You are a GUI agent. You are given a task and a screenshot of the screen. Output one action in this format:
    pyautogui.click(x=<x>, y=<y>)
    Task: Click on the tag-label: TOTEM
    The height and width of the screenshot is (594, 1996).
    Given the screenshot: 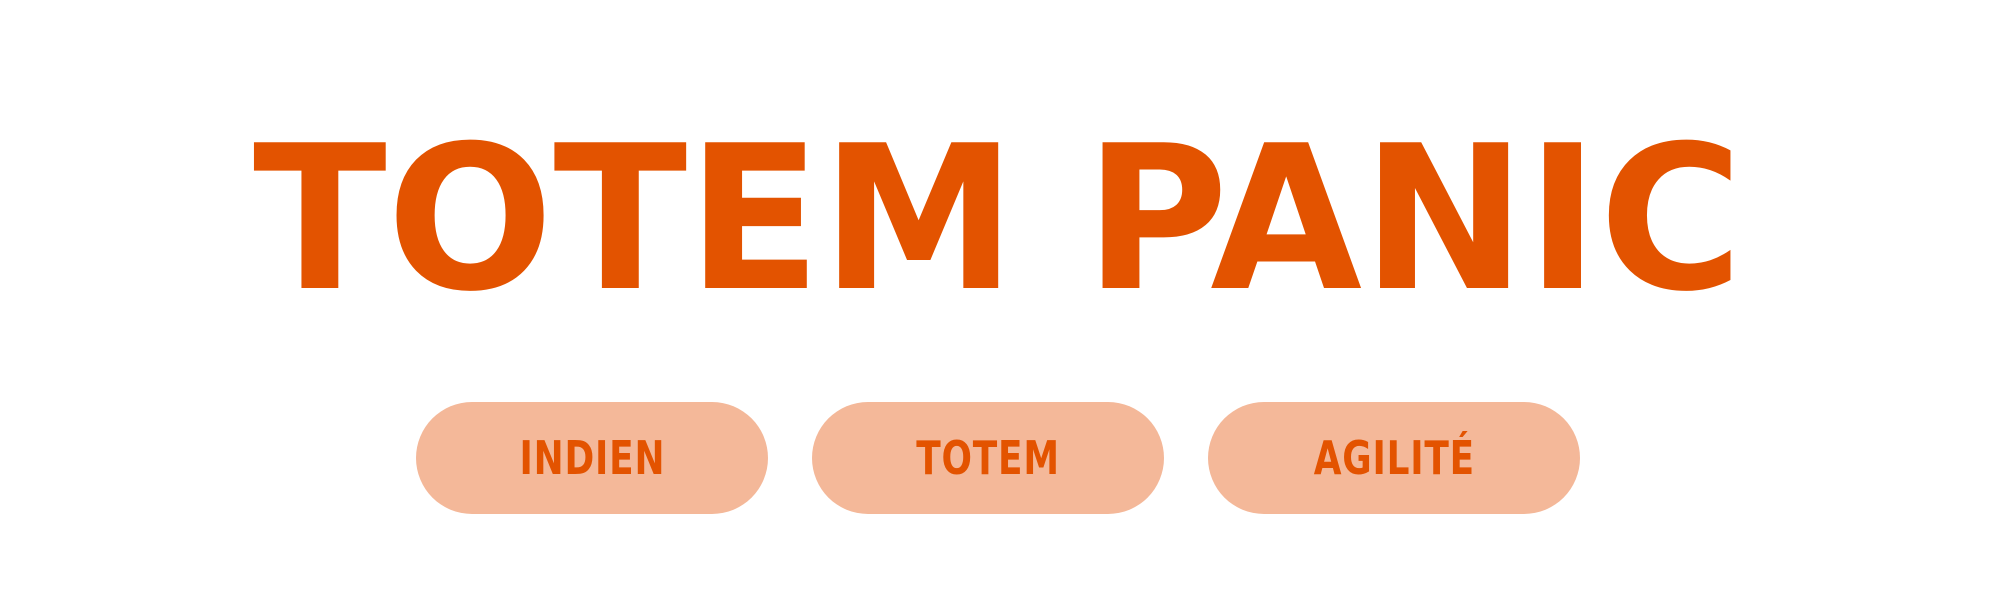 What is the action you would take?
    pyautogui.click(x=988, y=458)
    